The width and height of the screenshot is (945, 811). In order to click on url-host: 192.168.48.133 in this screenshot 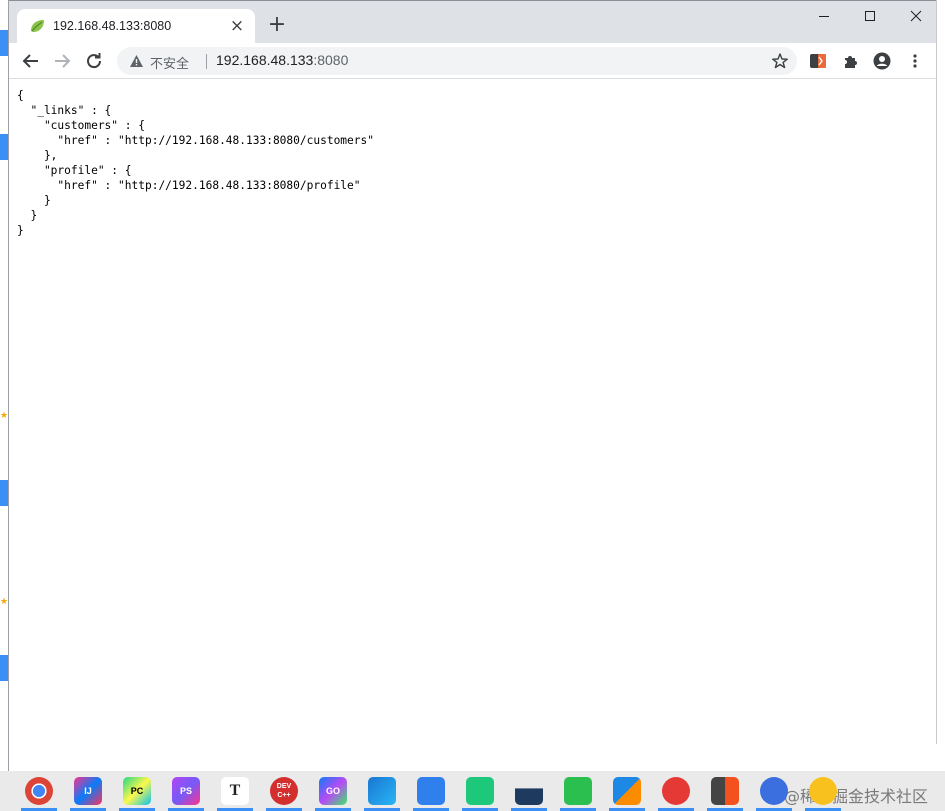, I will do `click(265, 60)`.